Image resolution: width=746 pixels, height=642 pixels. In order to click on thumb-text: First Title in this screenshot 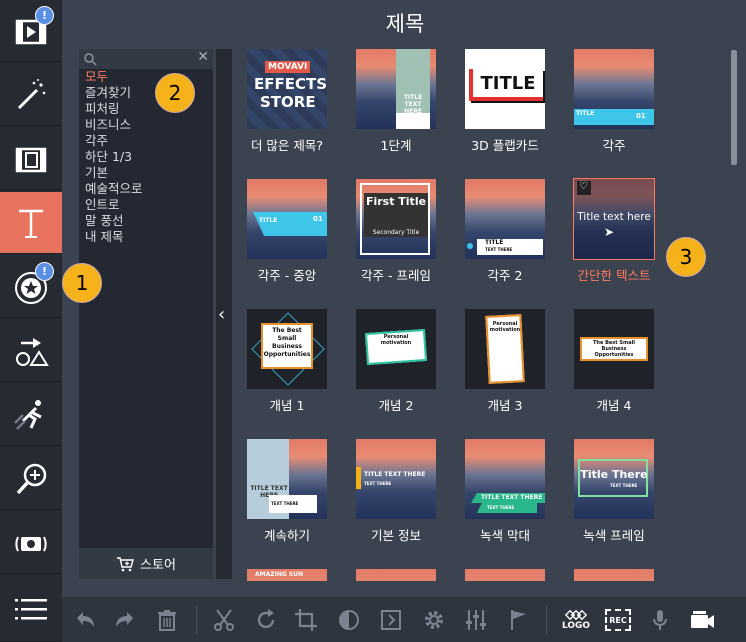, I will do `click(396, 201)`.